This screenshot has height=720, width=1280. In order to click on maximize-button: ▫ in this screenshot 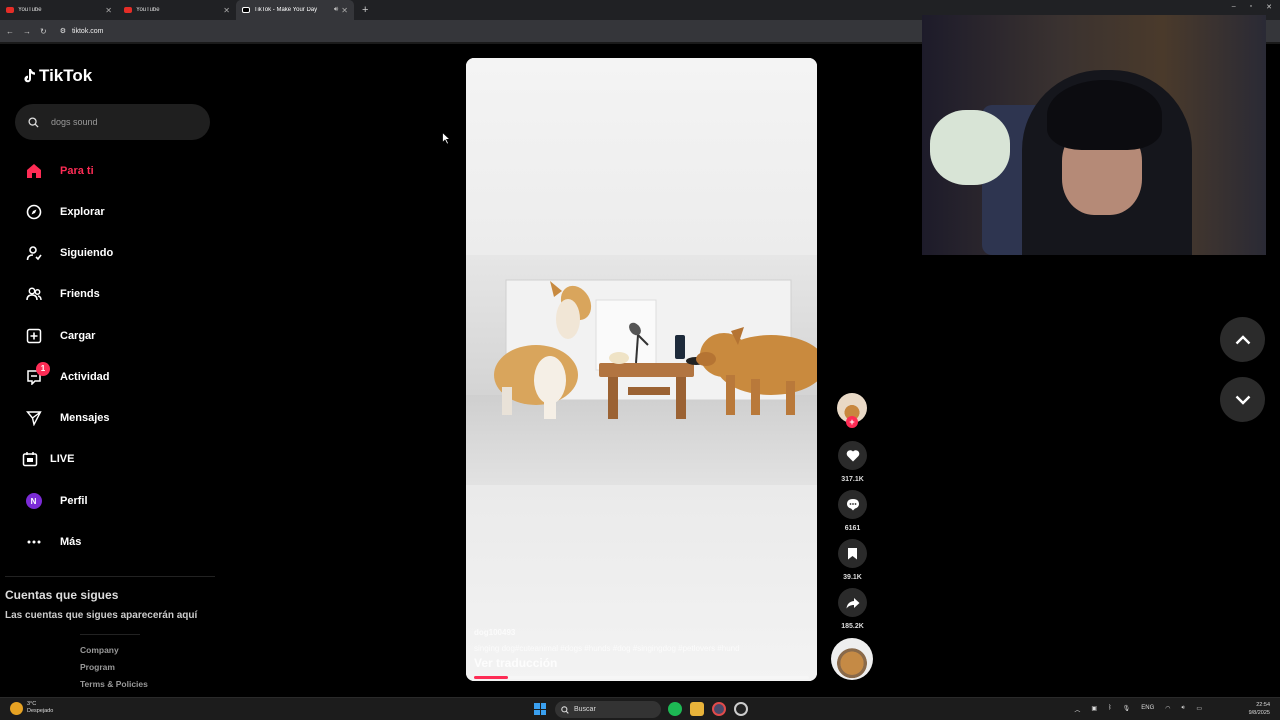, I will do `click(1251, 7)`.